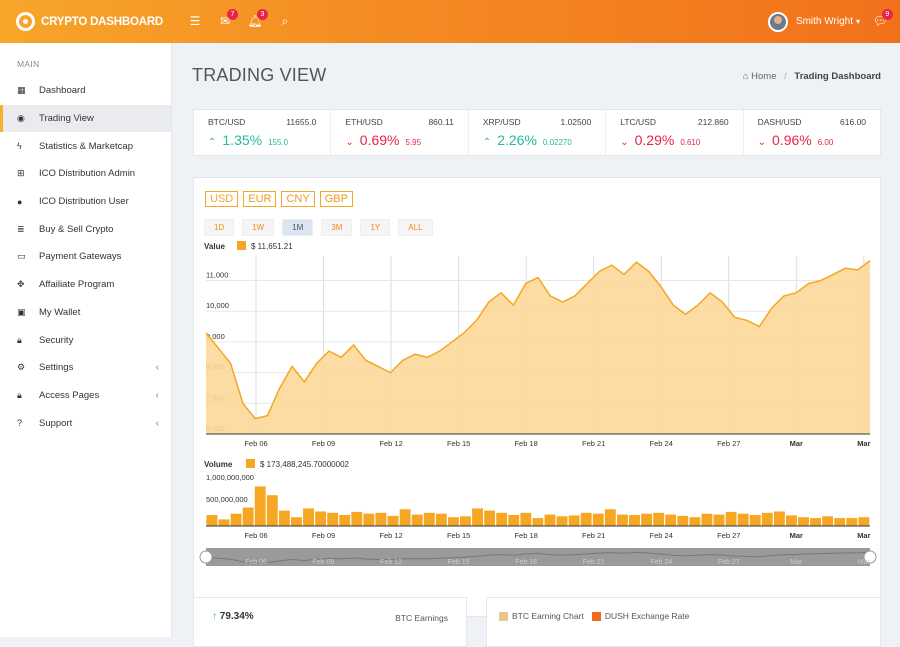 The height and width of the screenshot is (647, 900). Describe the element at coordinates (298, 227) in the screenshot. I see `range-1m-button: 1M` at that location.